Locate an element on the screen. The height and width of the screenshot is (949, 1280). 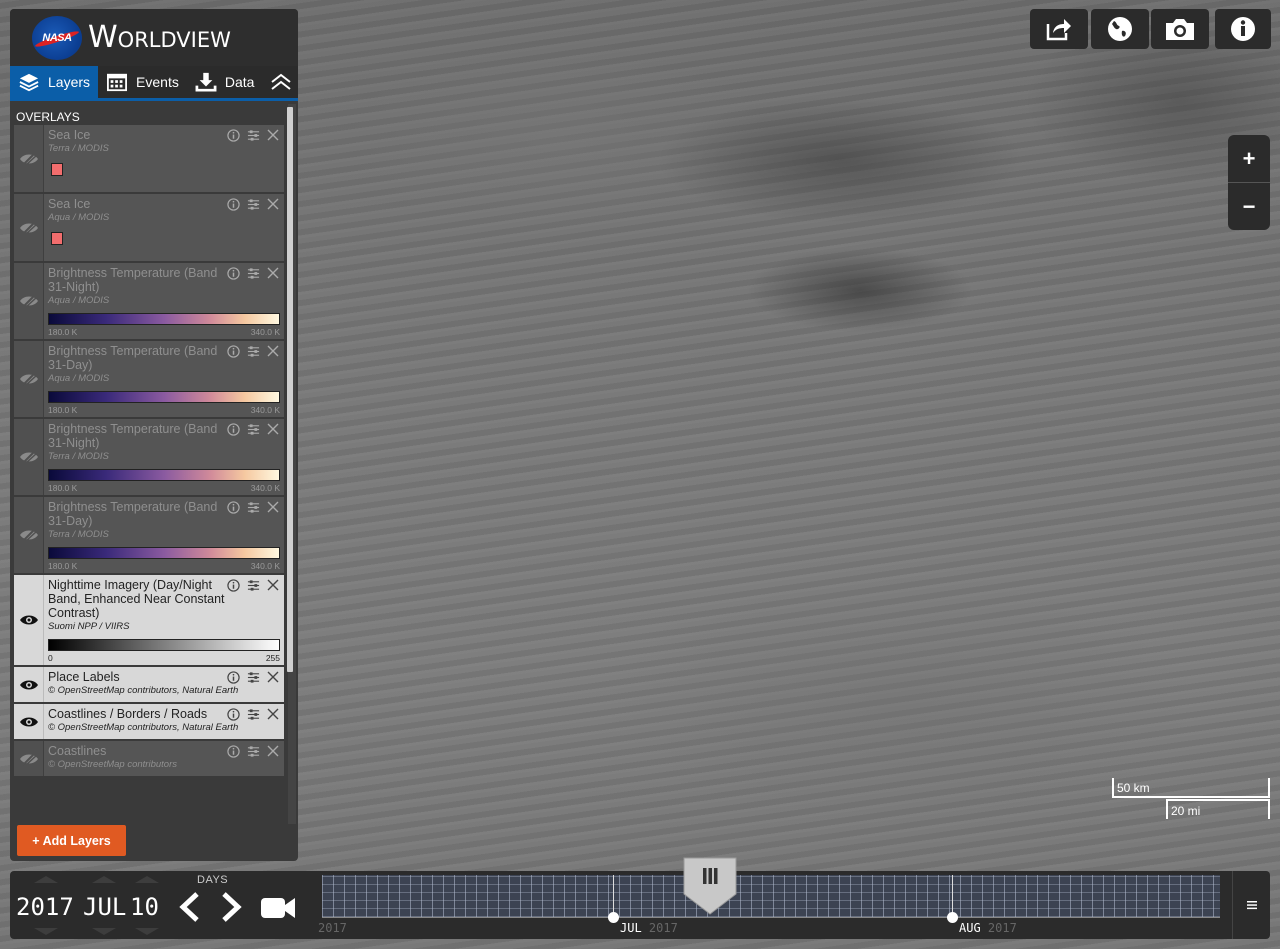
layer-source: Terra / MODIS is located at coordinates (78, 534).